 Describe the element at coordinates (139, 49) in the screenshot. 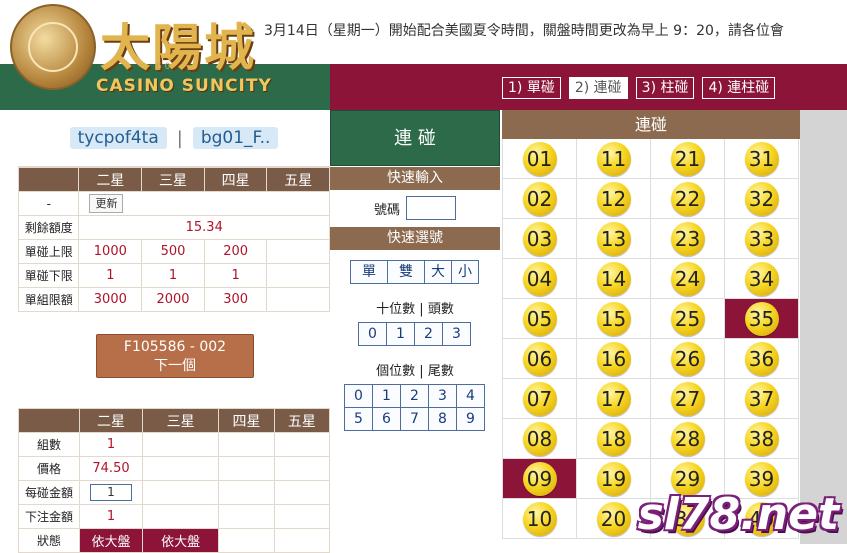

I see `suncity-logo: 太陽城 6 0 CASINO SUNCITY` at that location.